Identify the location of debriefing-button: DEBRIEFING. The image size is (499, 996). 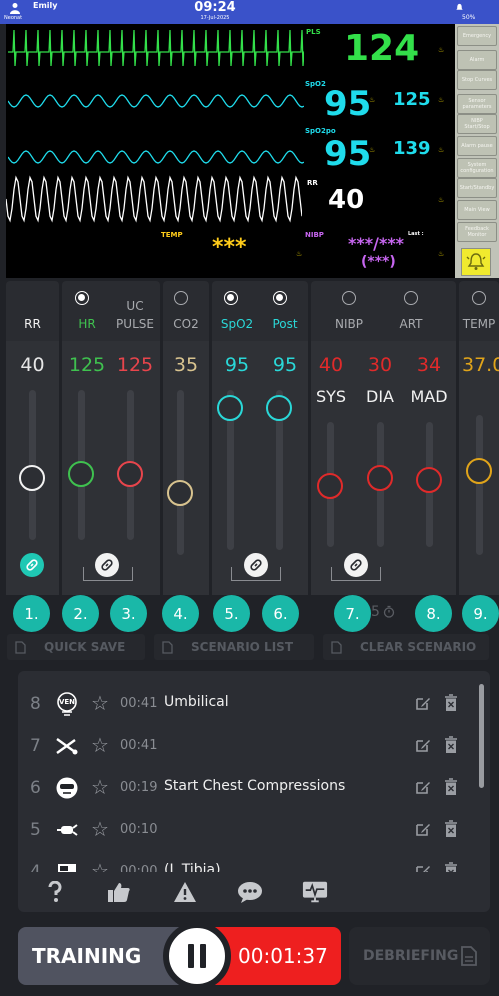
(419, 956).